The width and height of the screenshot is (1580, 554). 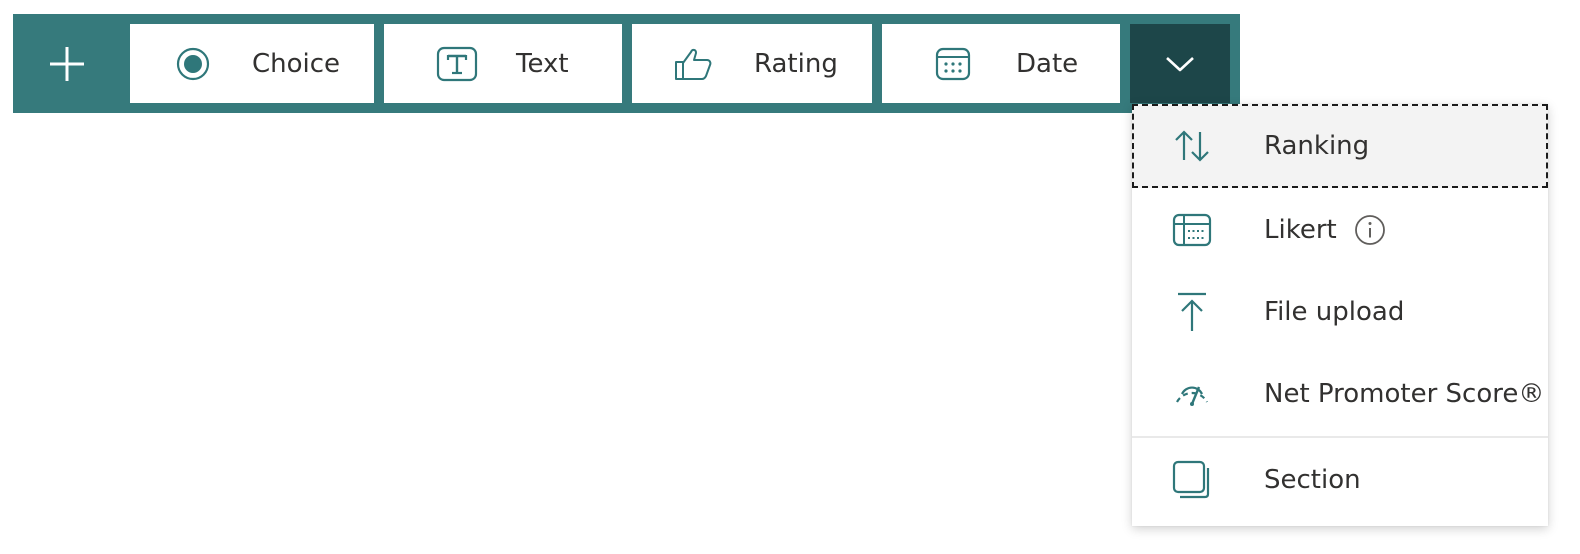 What do you see at coordinates (542, 63) in the screenshot?
I see `text-label: Text` at bounding box center [542, 63].